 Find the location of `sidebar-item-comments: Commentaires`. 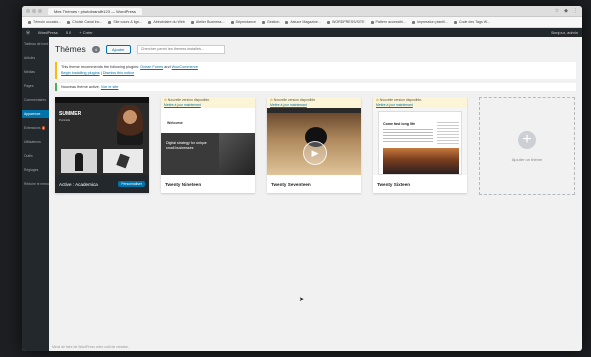

sidebar-item-comments: Commentaires is located at coordinates (35, 100).